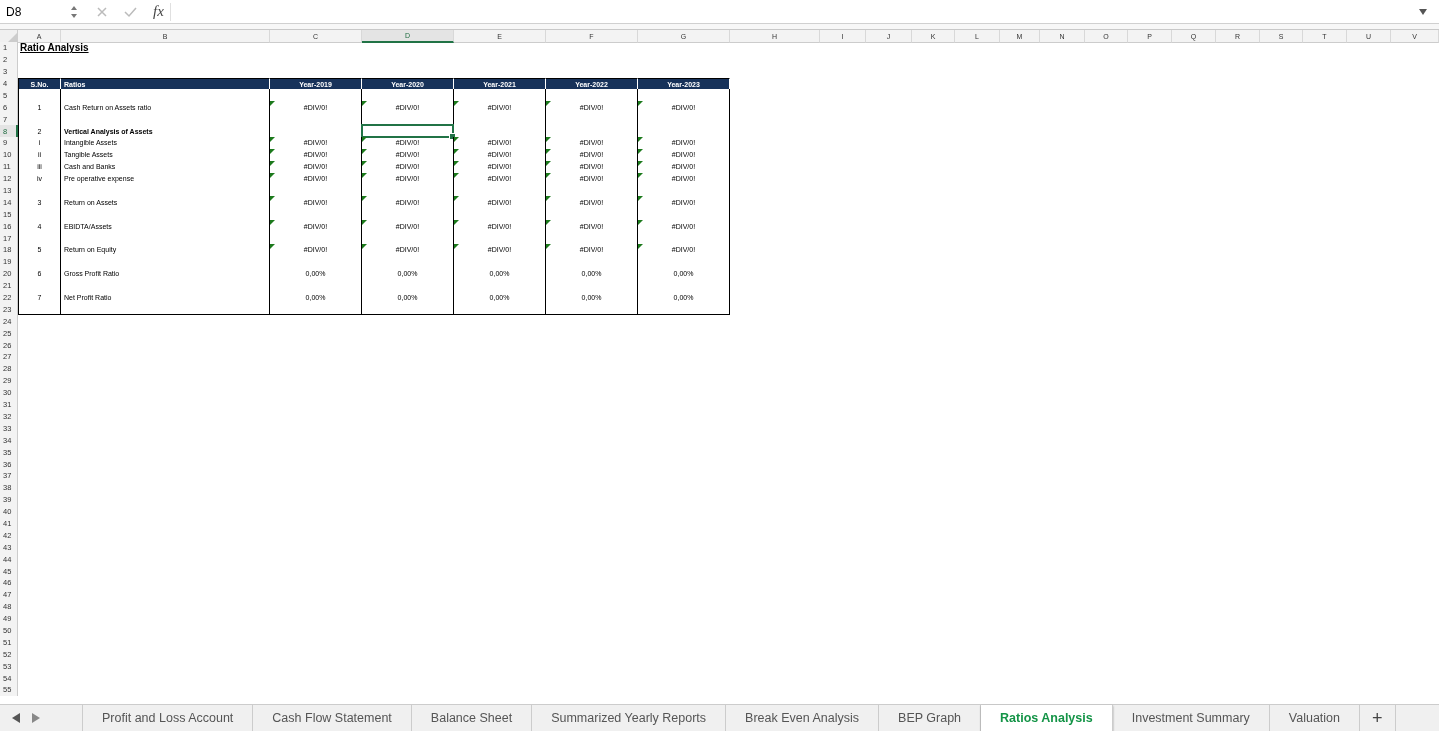  What do you see at coordinates (629, 718) in the screenshot?
I see `sheet-tab: Summarized Yearly Reports` at bounding box center [629, 718].